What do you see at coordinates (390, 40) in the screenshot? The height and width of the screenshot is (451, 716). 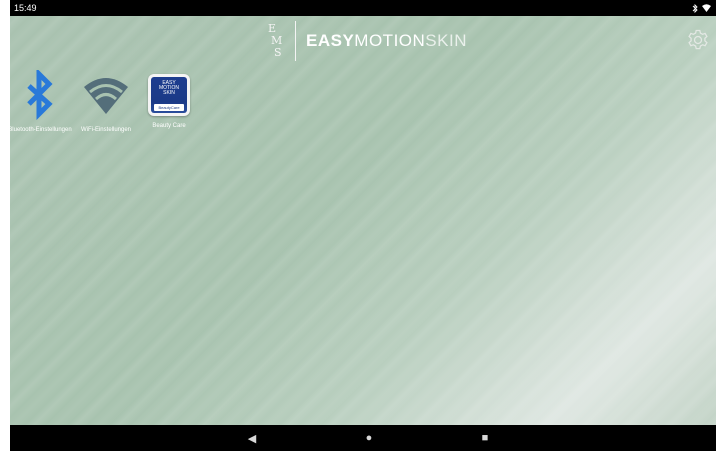 I see `brand-part-motion: MOTION` at bounding box center [390, 40].